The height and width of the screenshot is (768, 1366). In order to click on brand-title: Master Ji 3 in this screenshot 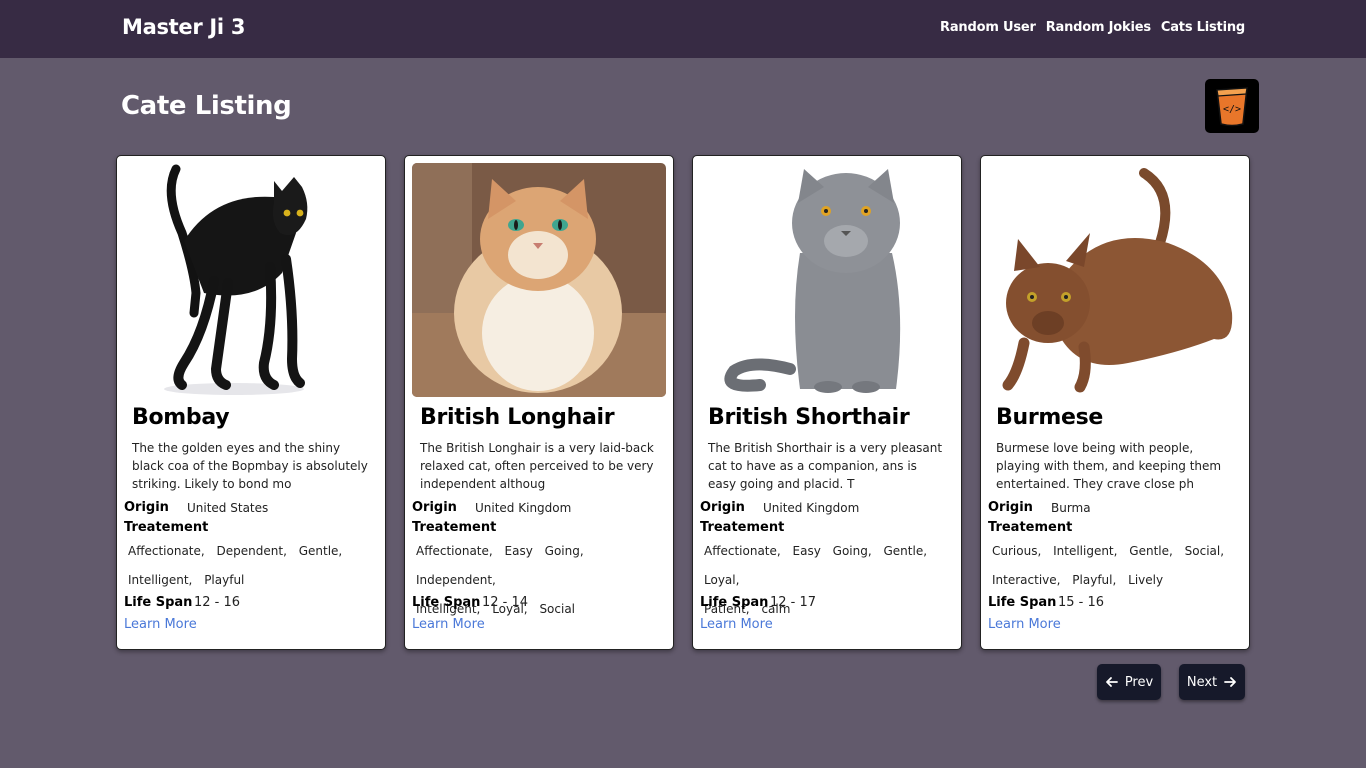, I will do `click(183, 27)`.